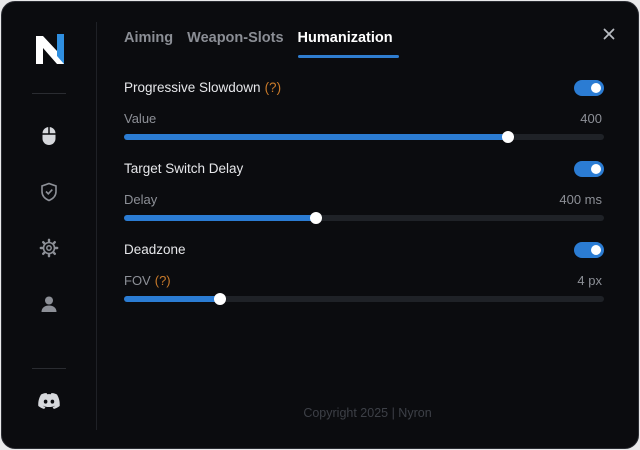  What do you see at coordinates (273, 87) in the screenshot?
I see `progressive-slowdown-help-icon: (?)` at bounding box center [273, 87].